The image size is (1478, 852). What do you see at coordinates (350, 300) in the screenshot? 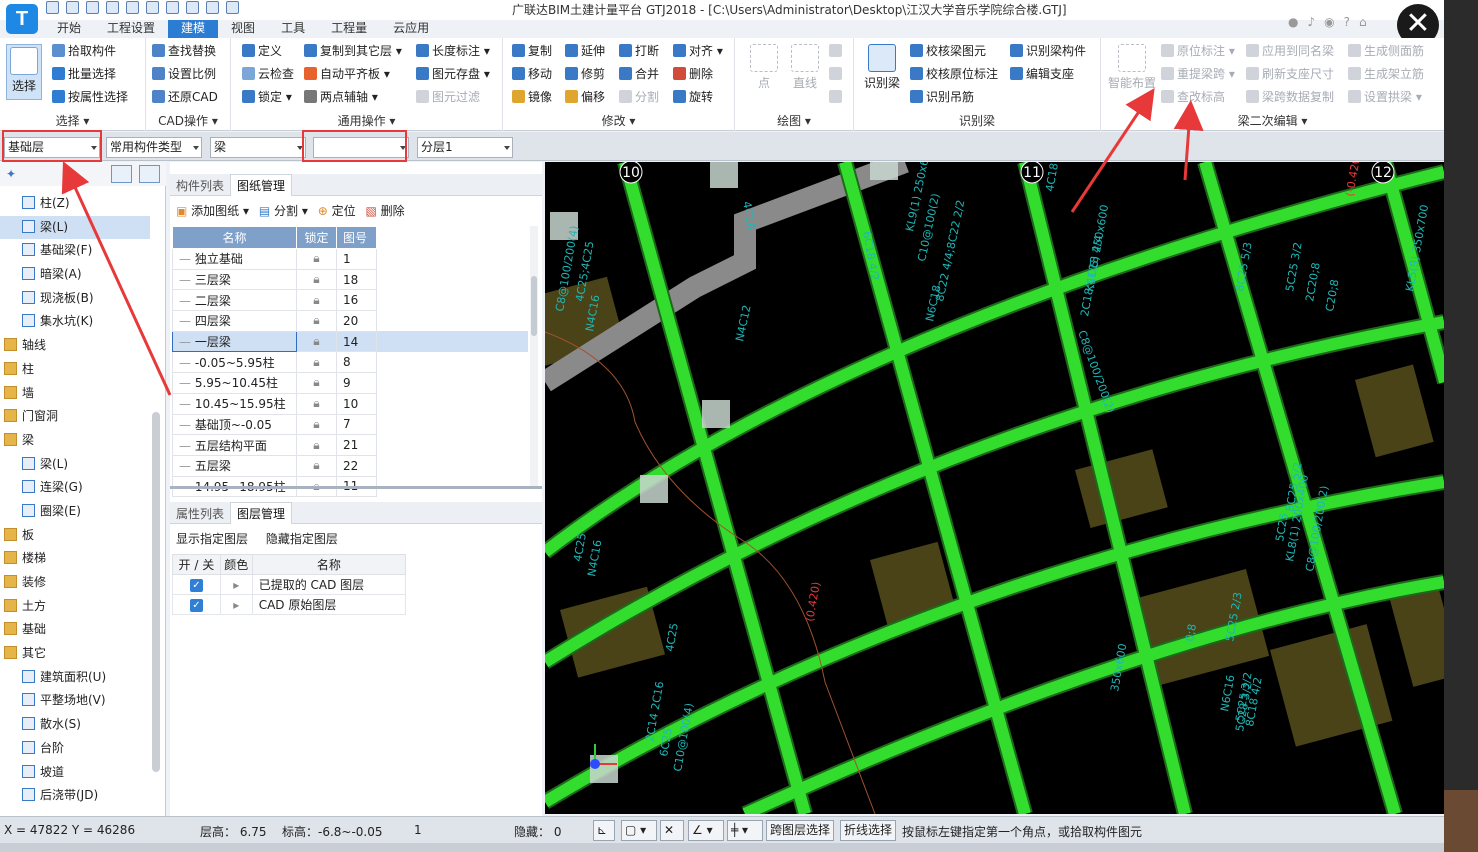
I see `drawing-row: — 二层梁 🔒︎ 16` at bounding box center [350, 300].